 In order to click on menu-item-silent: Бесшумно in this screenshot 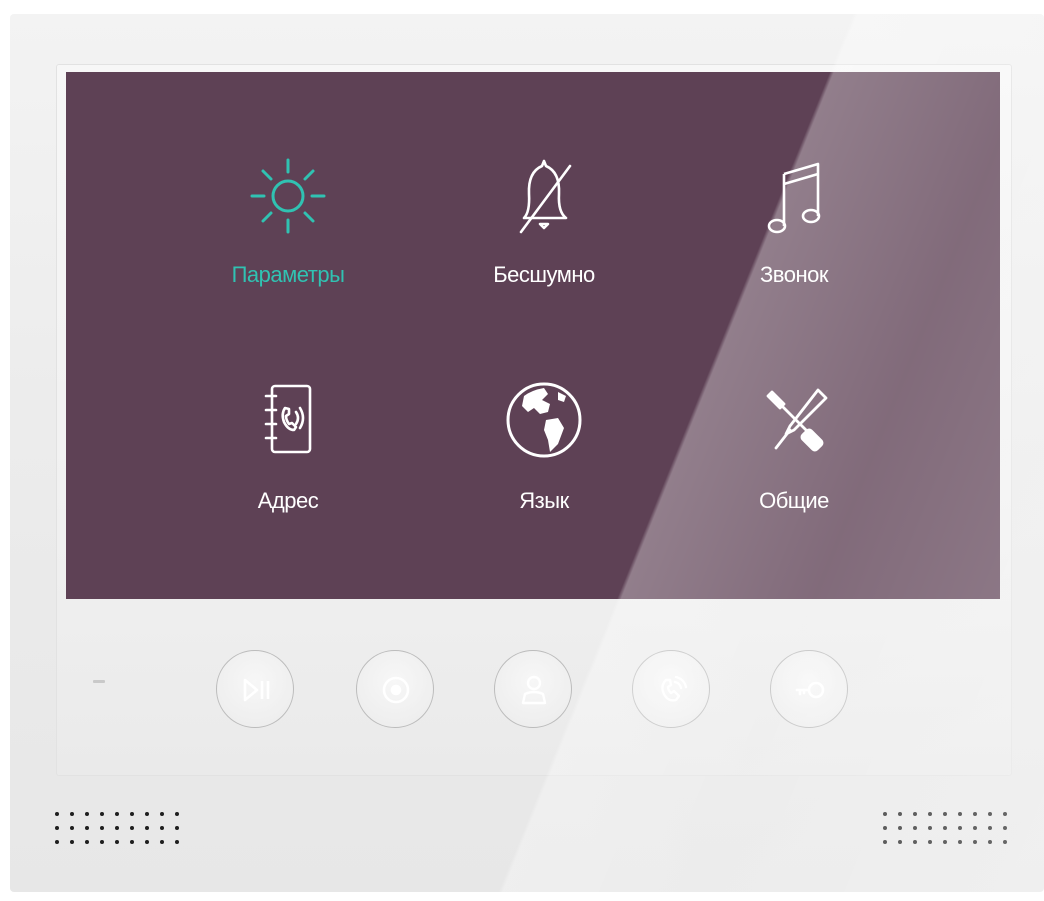, I will do `click(544, 231)`.